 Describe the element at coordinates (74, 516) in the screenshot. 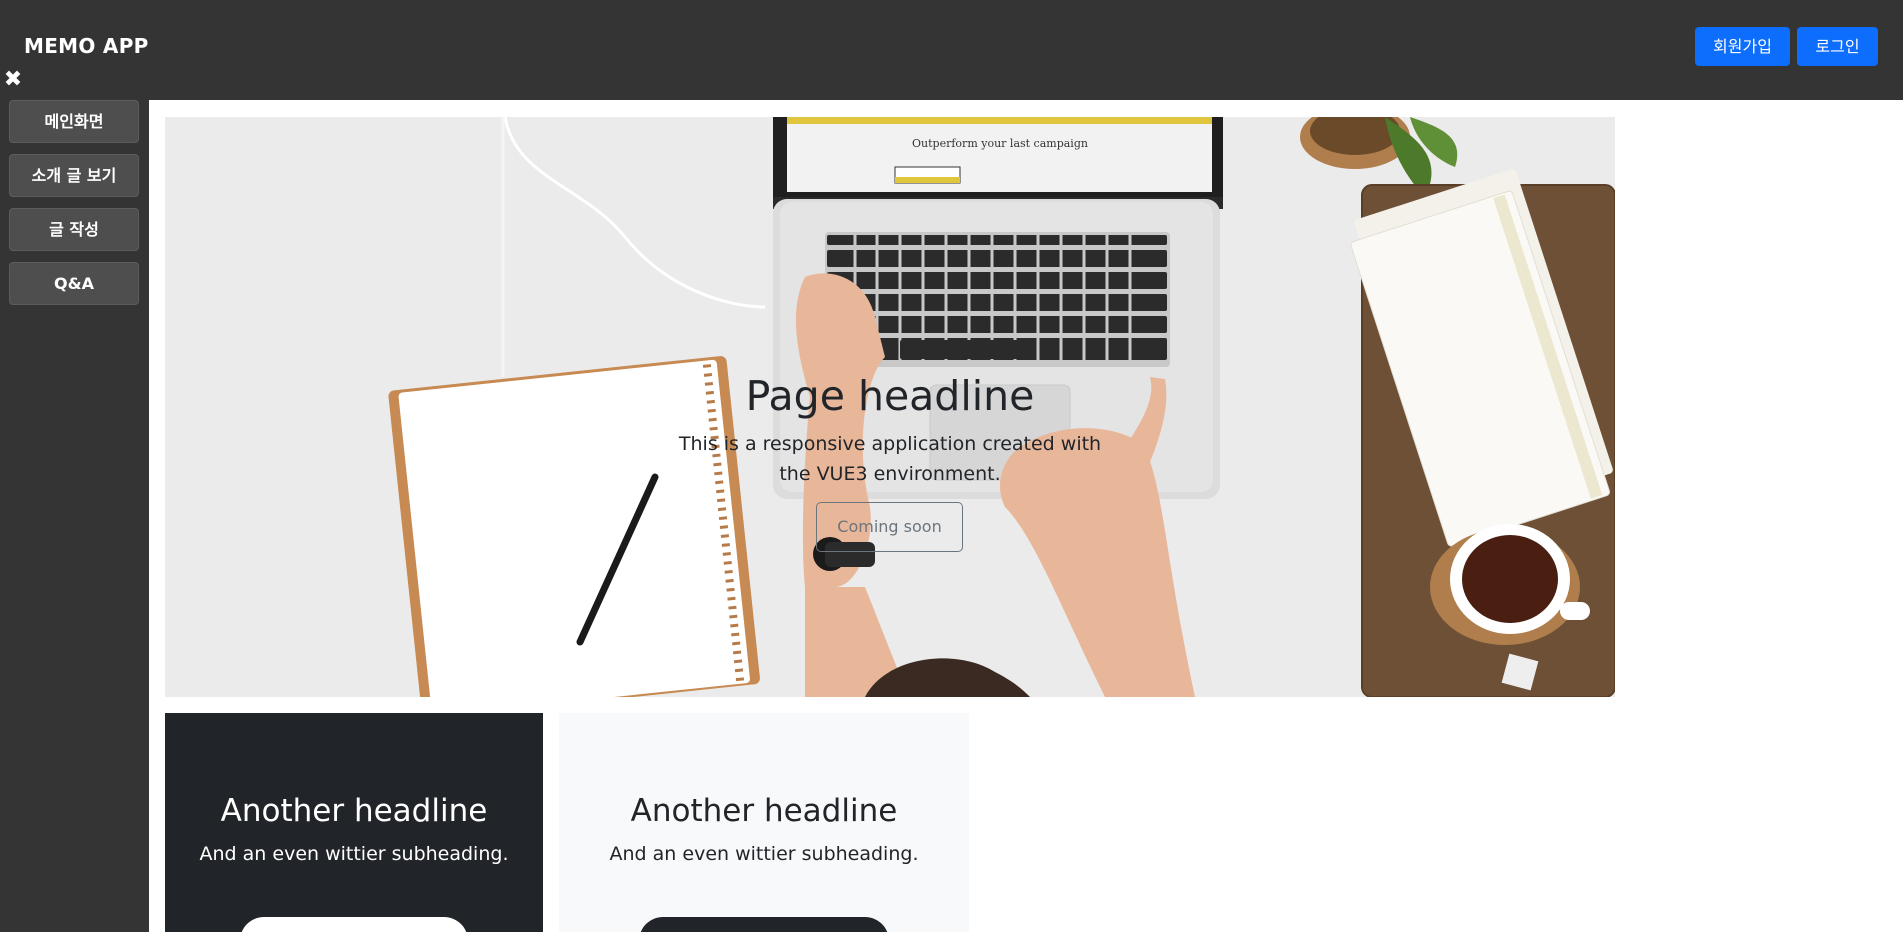

I see `sidebar: 메인화면 소개 글 보기 글 작성 Q&A` at that location.